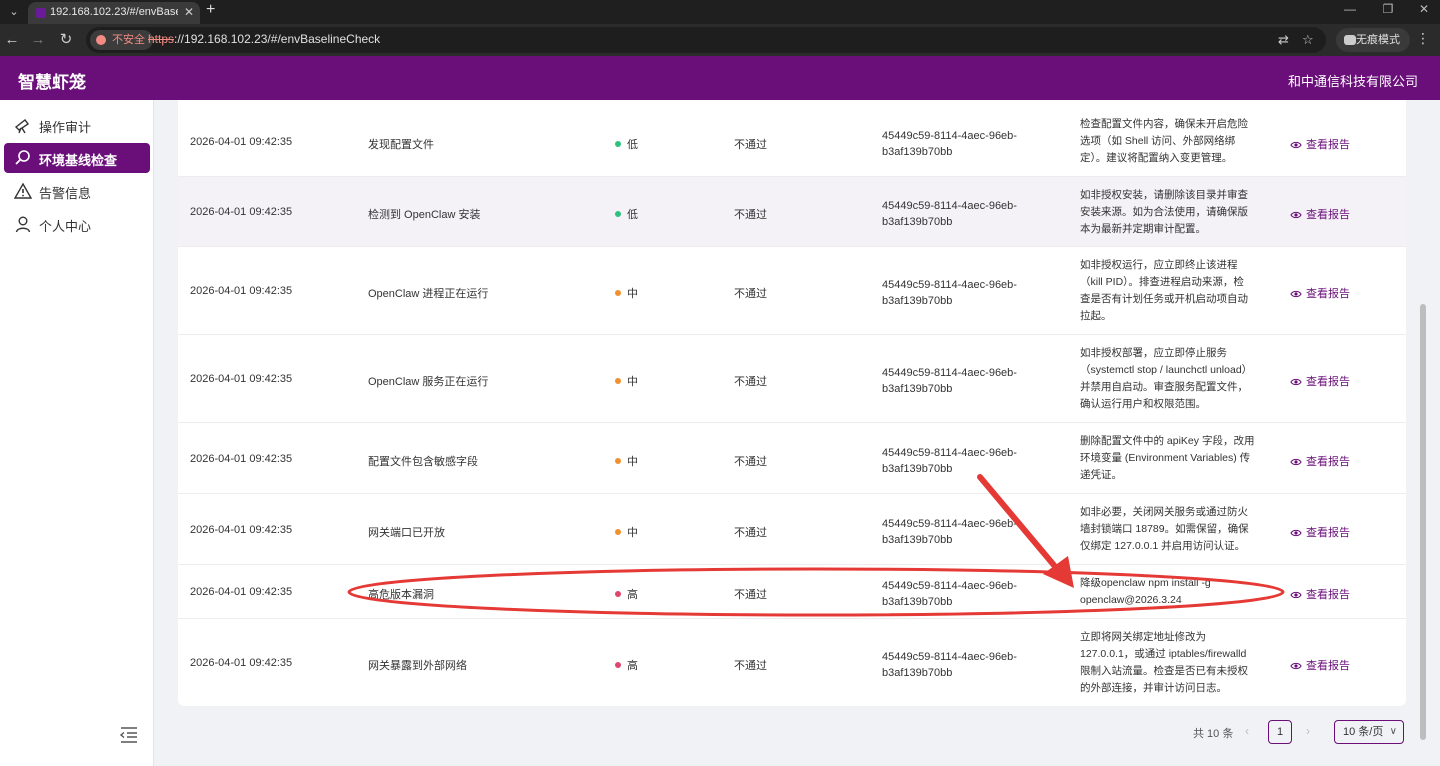 Image resolution: width=1440 pixels, height=766 pixels. I want to click on back-button: ←, so click(12, 40).